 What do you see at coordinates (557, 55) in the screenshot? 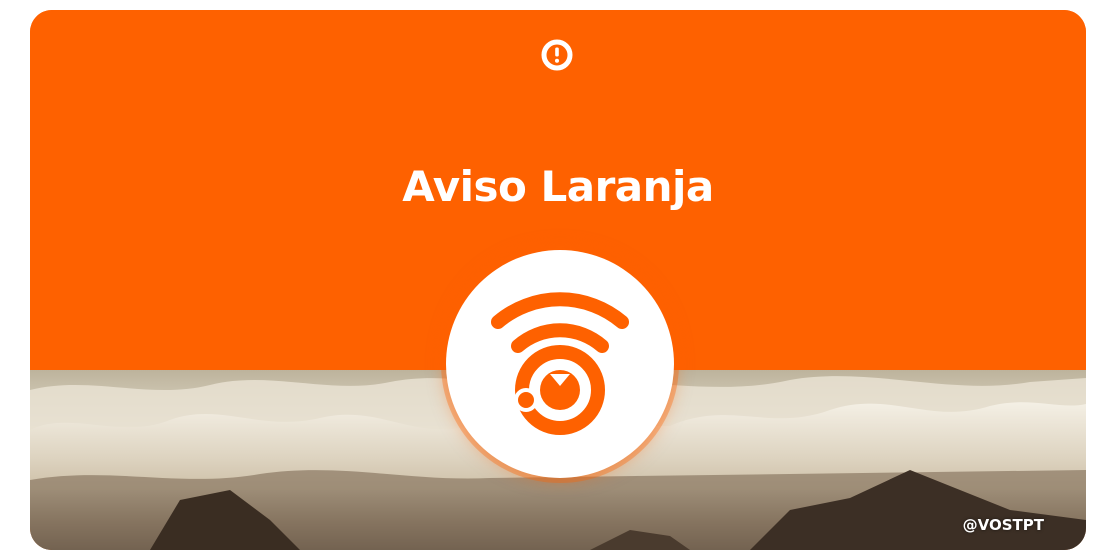
I see `alert-circle-icon` at bounding box center [557, 55].